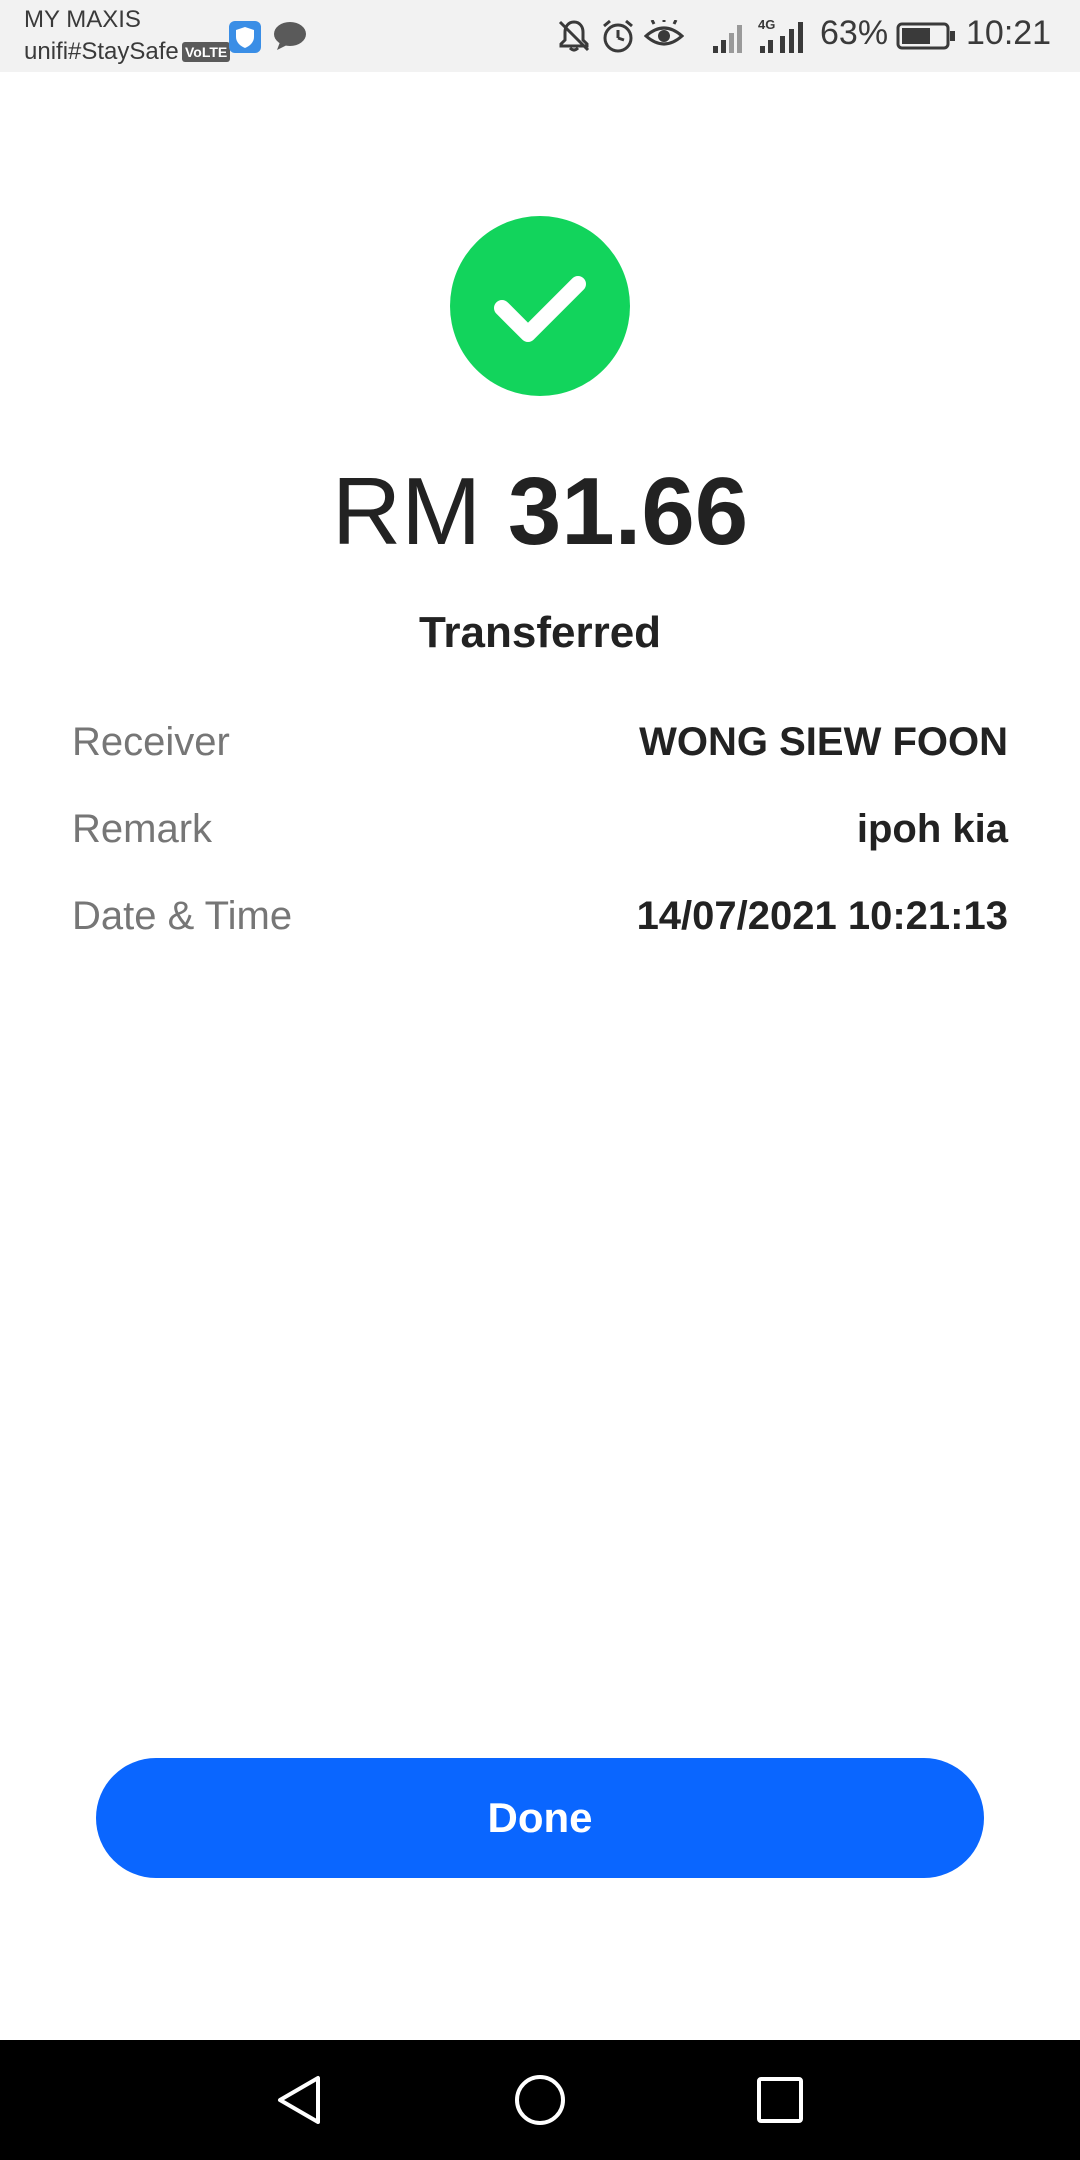 This screenshot has width=1080, height=2160. What do you see at coordinates (290, 38) in the screenshot?
I see `chat-icon` at bounding box center [290, 38].